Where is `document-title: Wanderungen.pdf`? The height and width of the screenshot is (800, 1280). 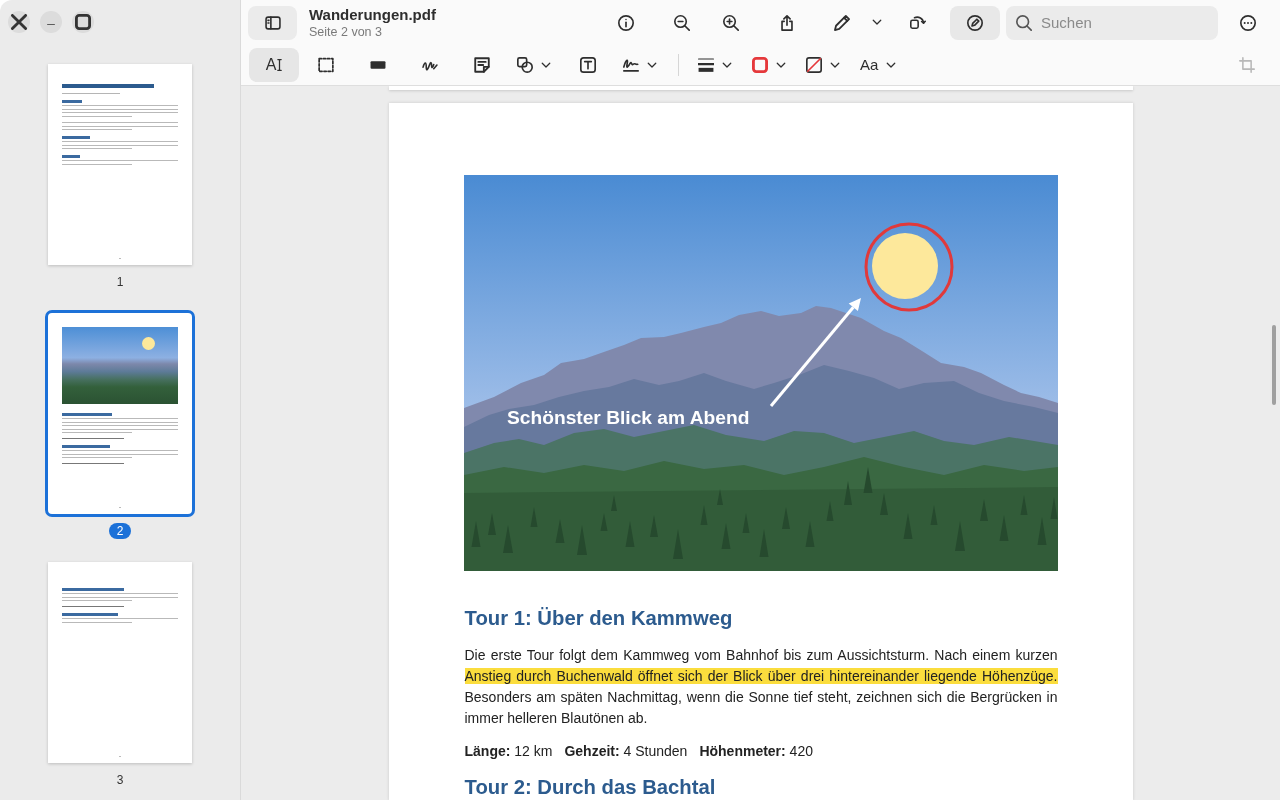
document-title: Wanderungen.pdf is located at coordinates (372, 14).